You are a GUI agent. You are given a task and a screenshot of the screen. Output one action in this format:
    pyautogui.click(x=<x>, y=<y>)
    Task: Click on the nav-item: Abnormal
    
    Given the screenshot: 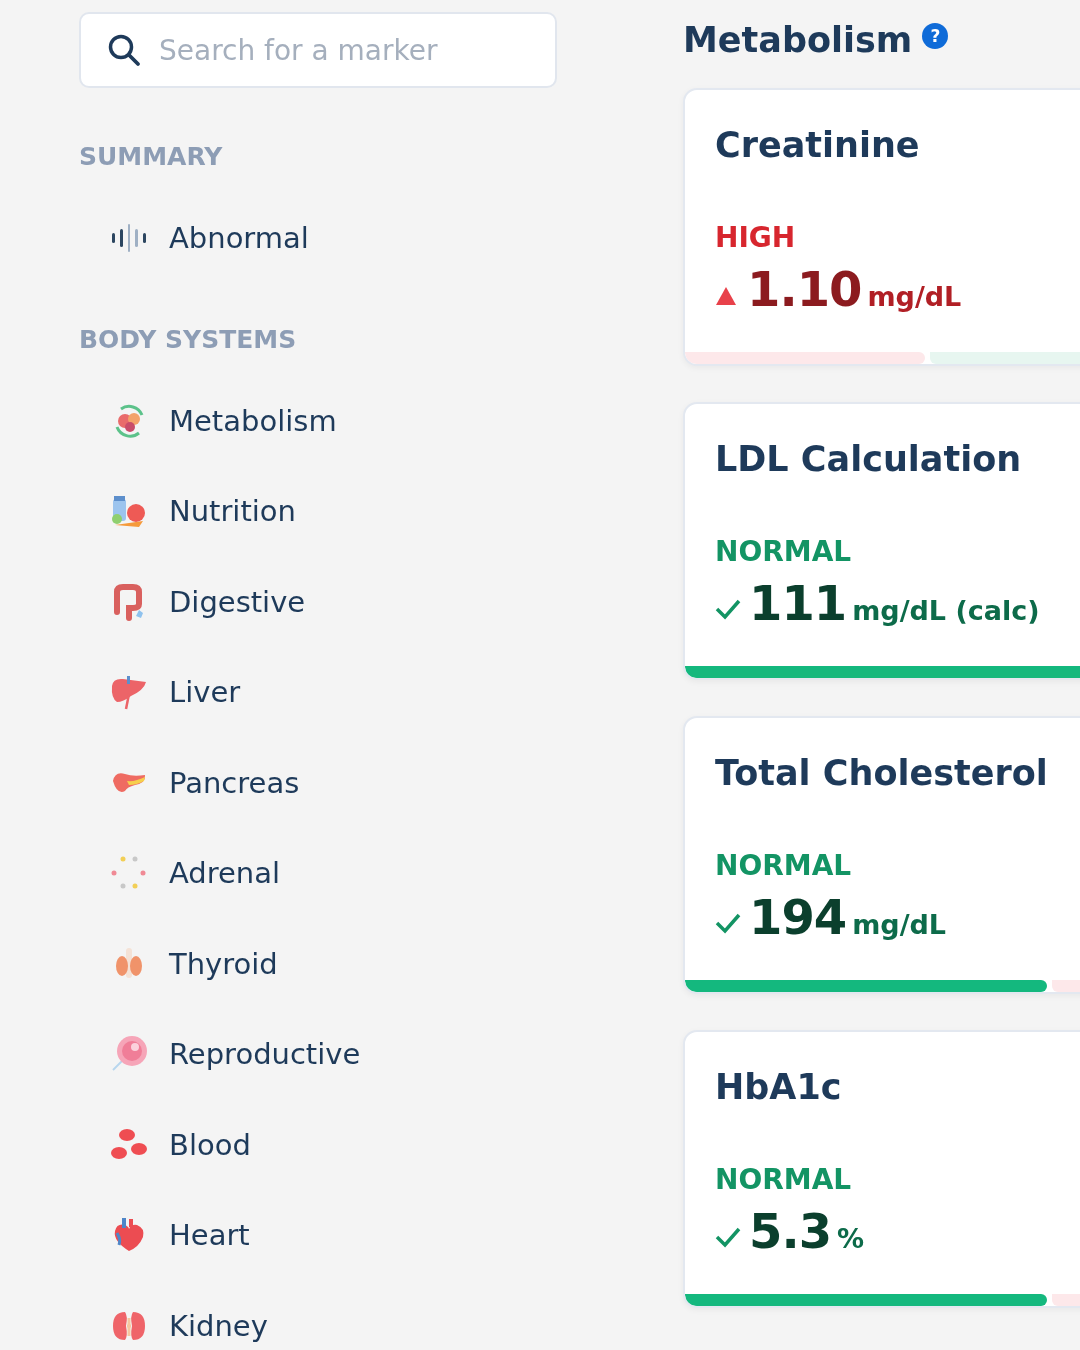 What is the action you would take?
    pyautogui.click(x=318, y=238)
    